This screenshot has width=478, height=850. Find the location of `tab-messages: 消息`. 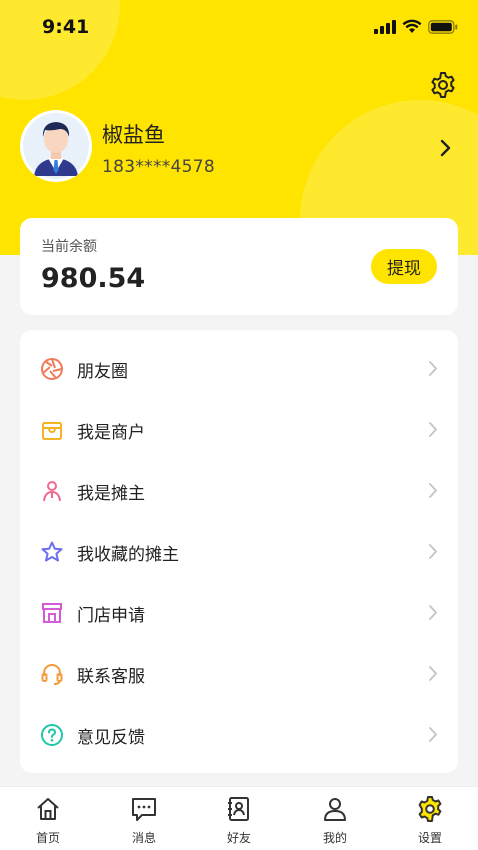

tab-messages: 消息 is located at coordinates (144, 820).